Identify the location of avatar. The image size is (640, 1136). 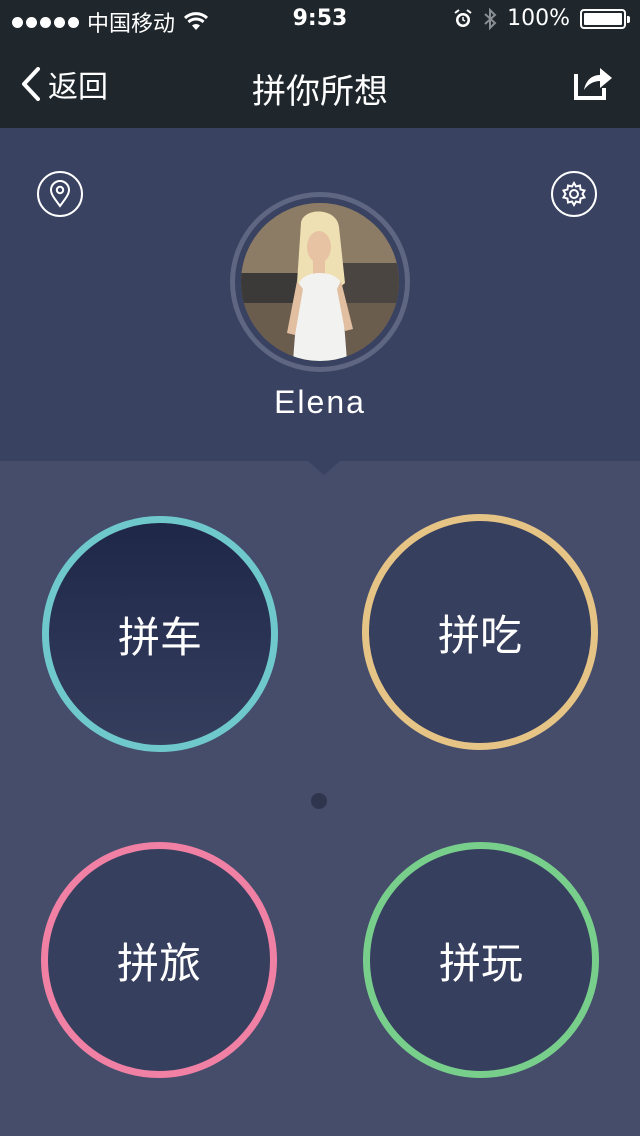
(320, 282).